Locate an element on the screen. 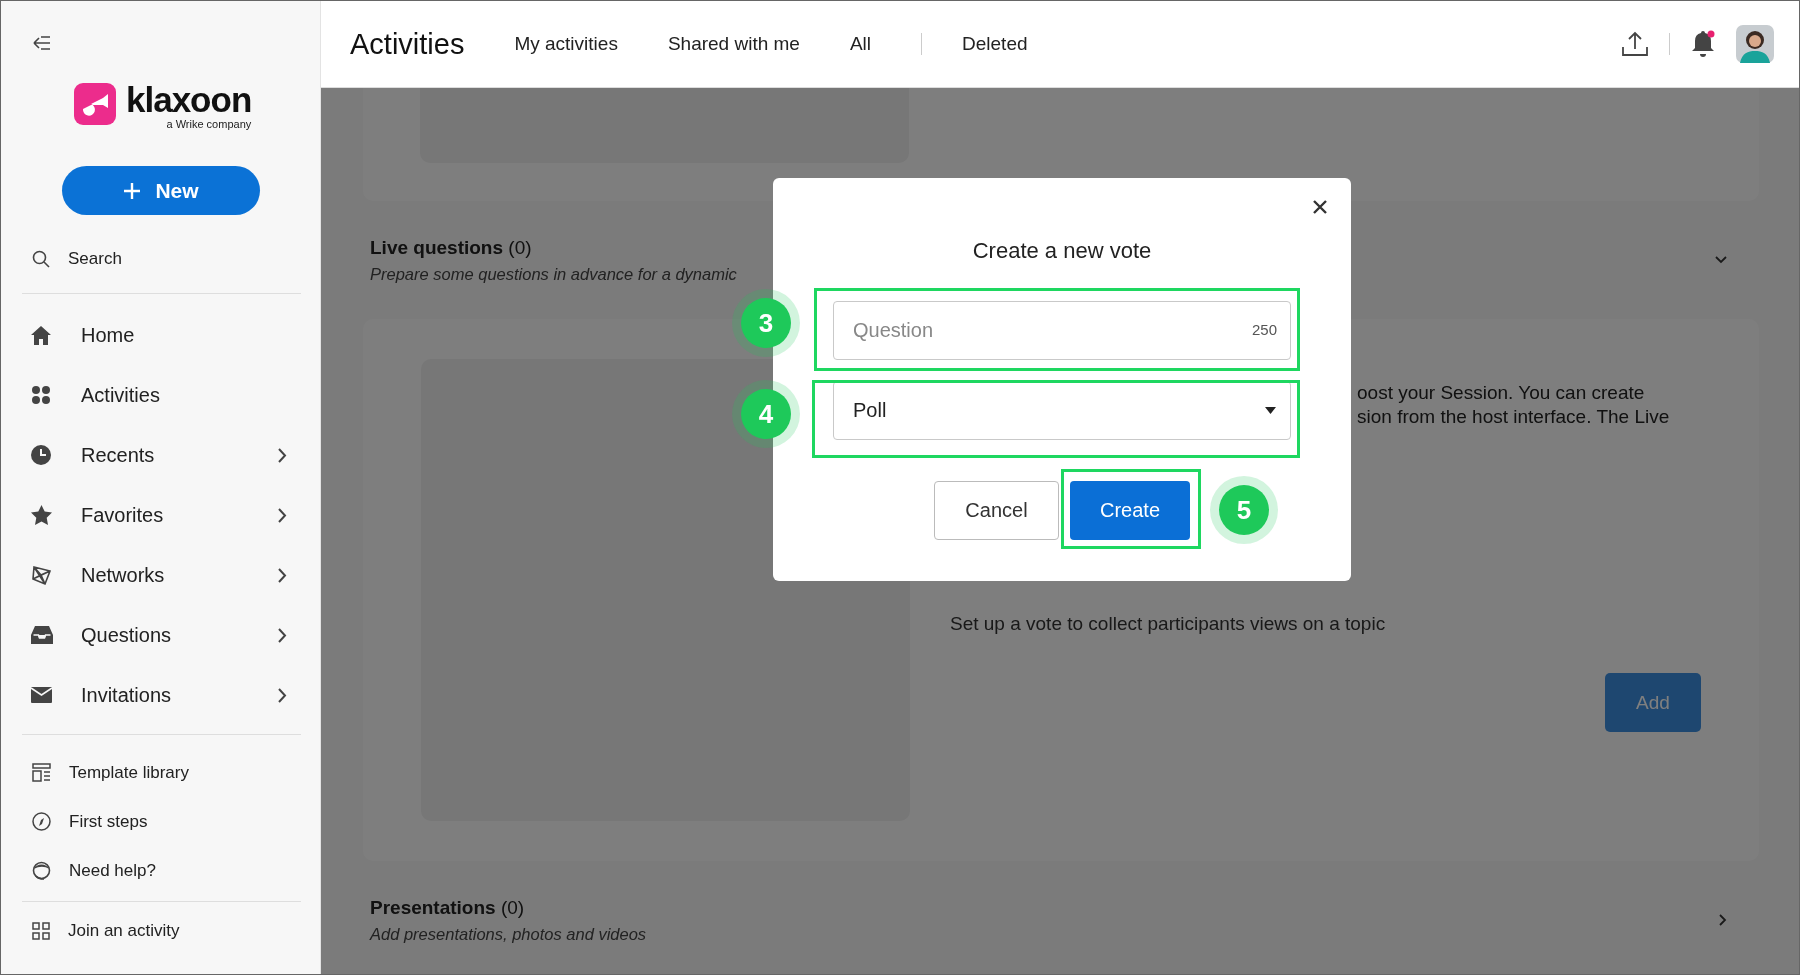 Image resolution: width=1800 pixels, height=975 pixels. home-icon is located at coordinates (41, 335).